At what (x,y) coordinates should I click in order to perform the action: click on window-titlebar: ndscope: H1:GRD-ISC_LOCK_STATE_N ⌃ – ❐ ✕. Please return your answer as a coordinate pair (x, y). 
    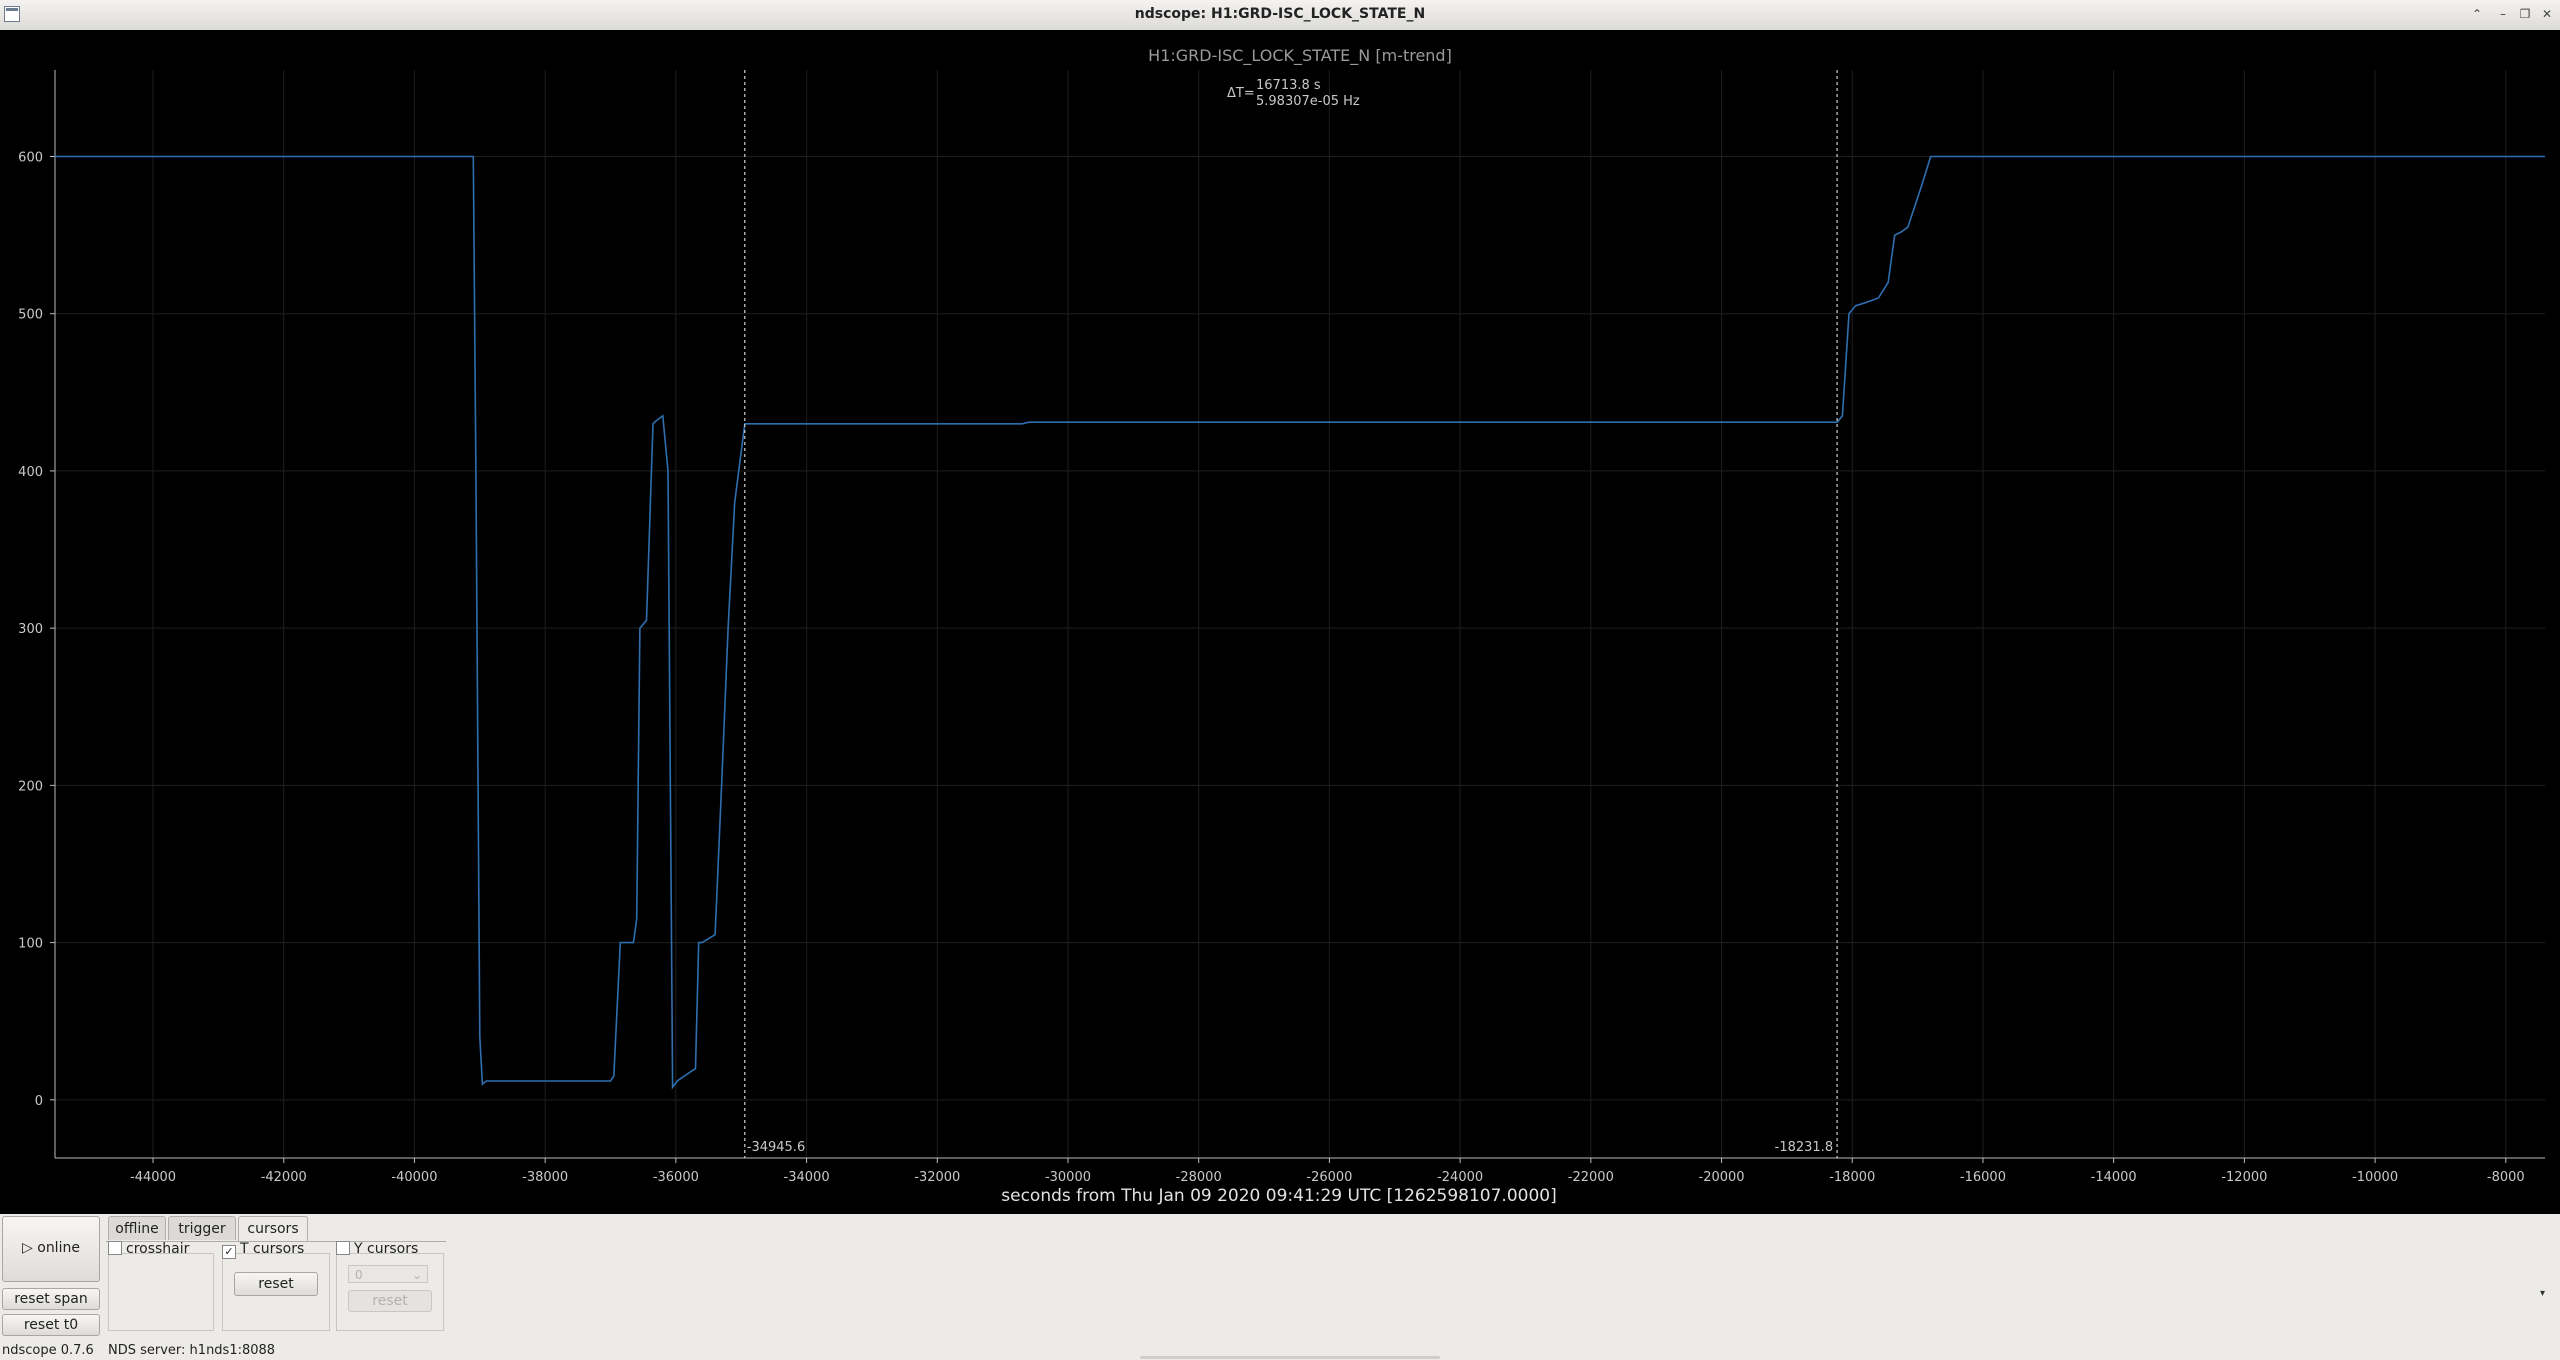
    Looking at the image, I should click on (1280, 15).